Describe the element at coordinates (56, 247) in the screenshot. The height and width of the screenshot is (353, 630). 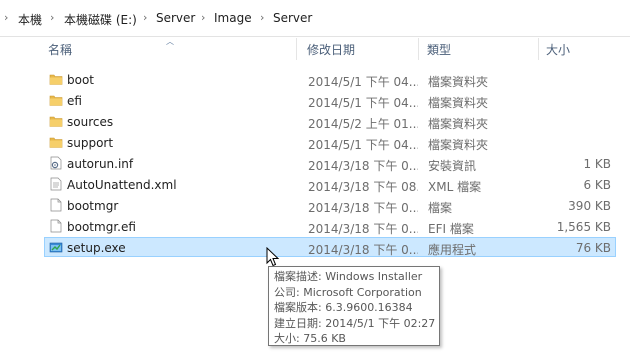
I see `setup-exe-icon` at that location.